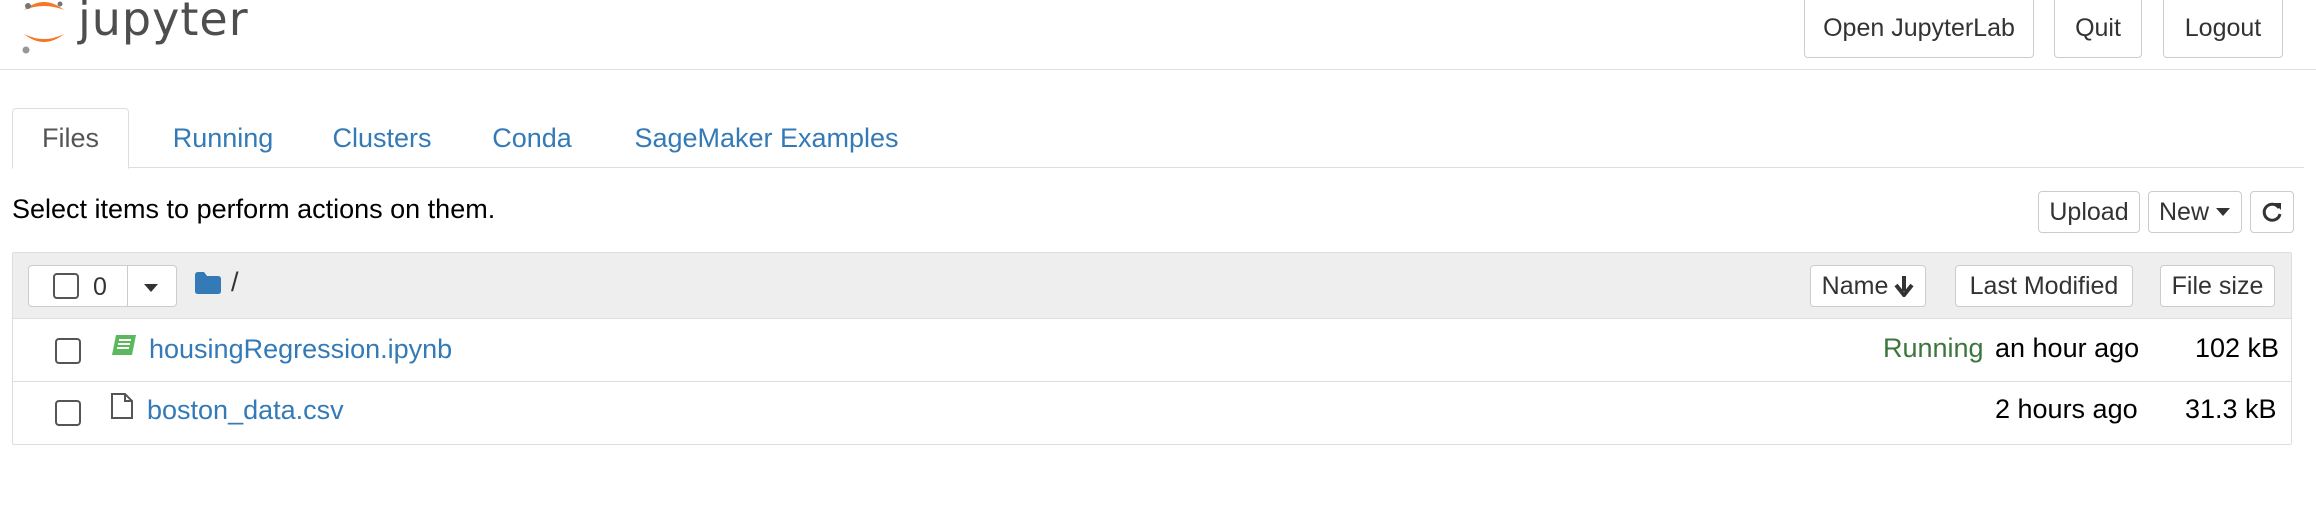 This screenshot has height=518, width=2316. I want to click on new-dropdown-button: New, so click(2195, 212).